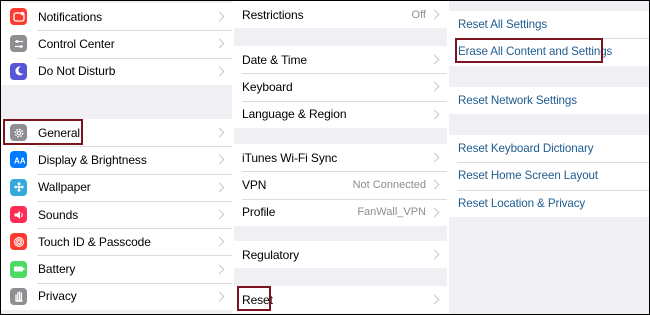  I want to click on settings-row-label: Display & Brightness, so click(92, 159).